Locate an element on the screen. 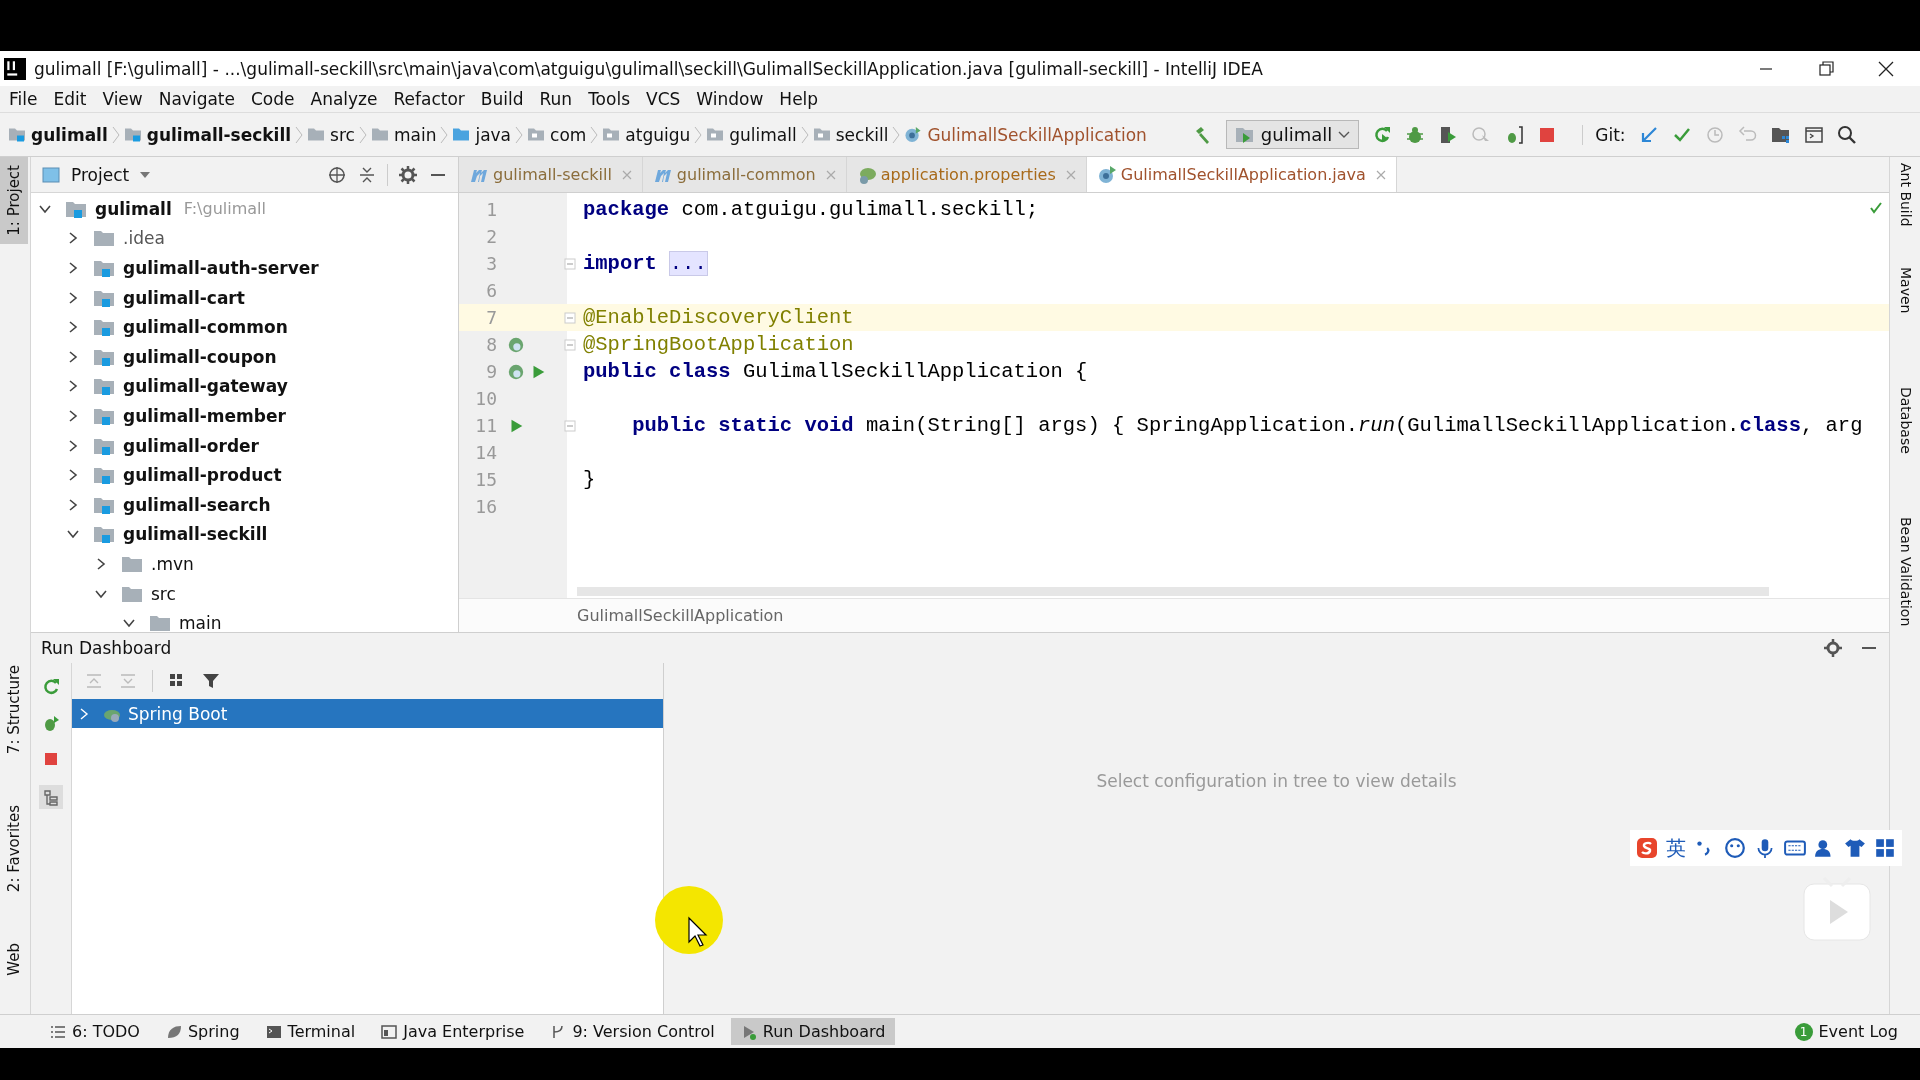  close-tab-icon is located at coordinates (830, 174).